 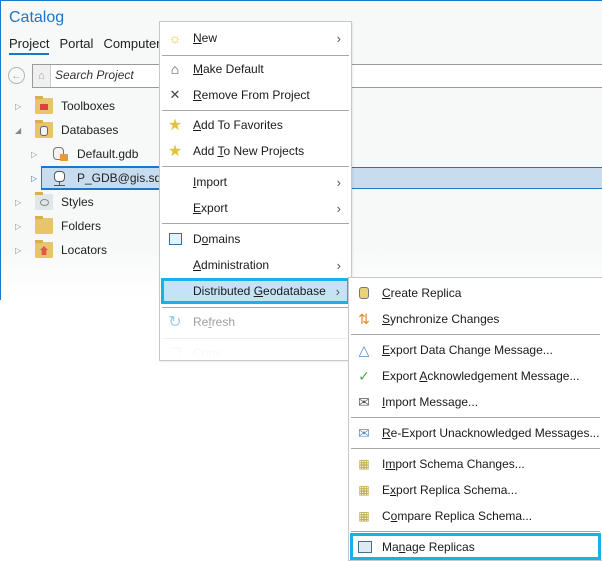 I want to click on menu-item-distributed-geodatabase: Distributed Geodatabase ›, so click(x=255, y=291).